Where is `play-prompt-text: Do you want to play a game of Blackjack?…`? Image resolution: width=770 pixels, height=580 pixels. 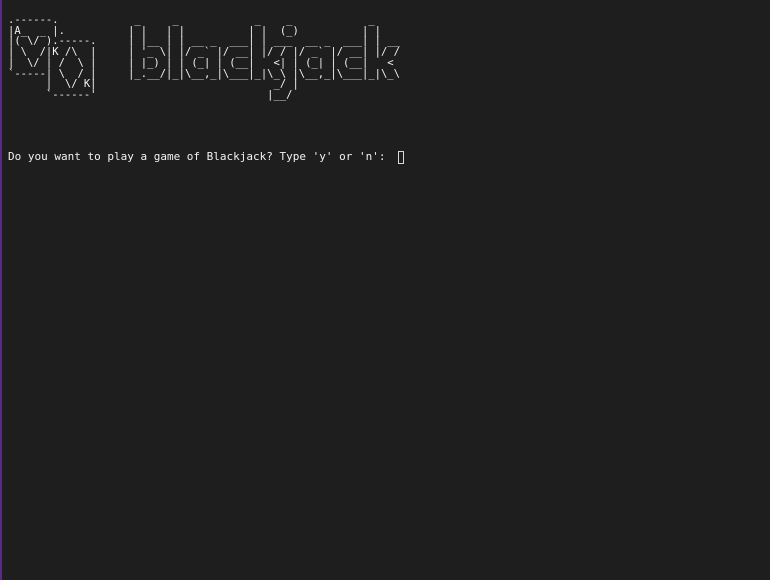
play-prompt-text: Do you want to play a game of Blackjack?… is located at coordinates (200, 156).